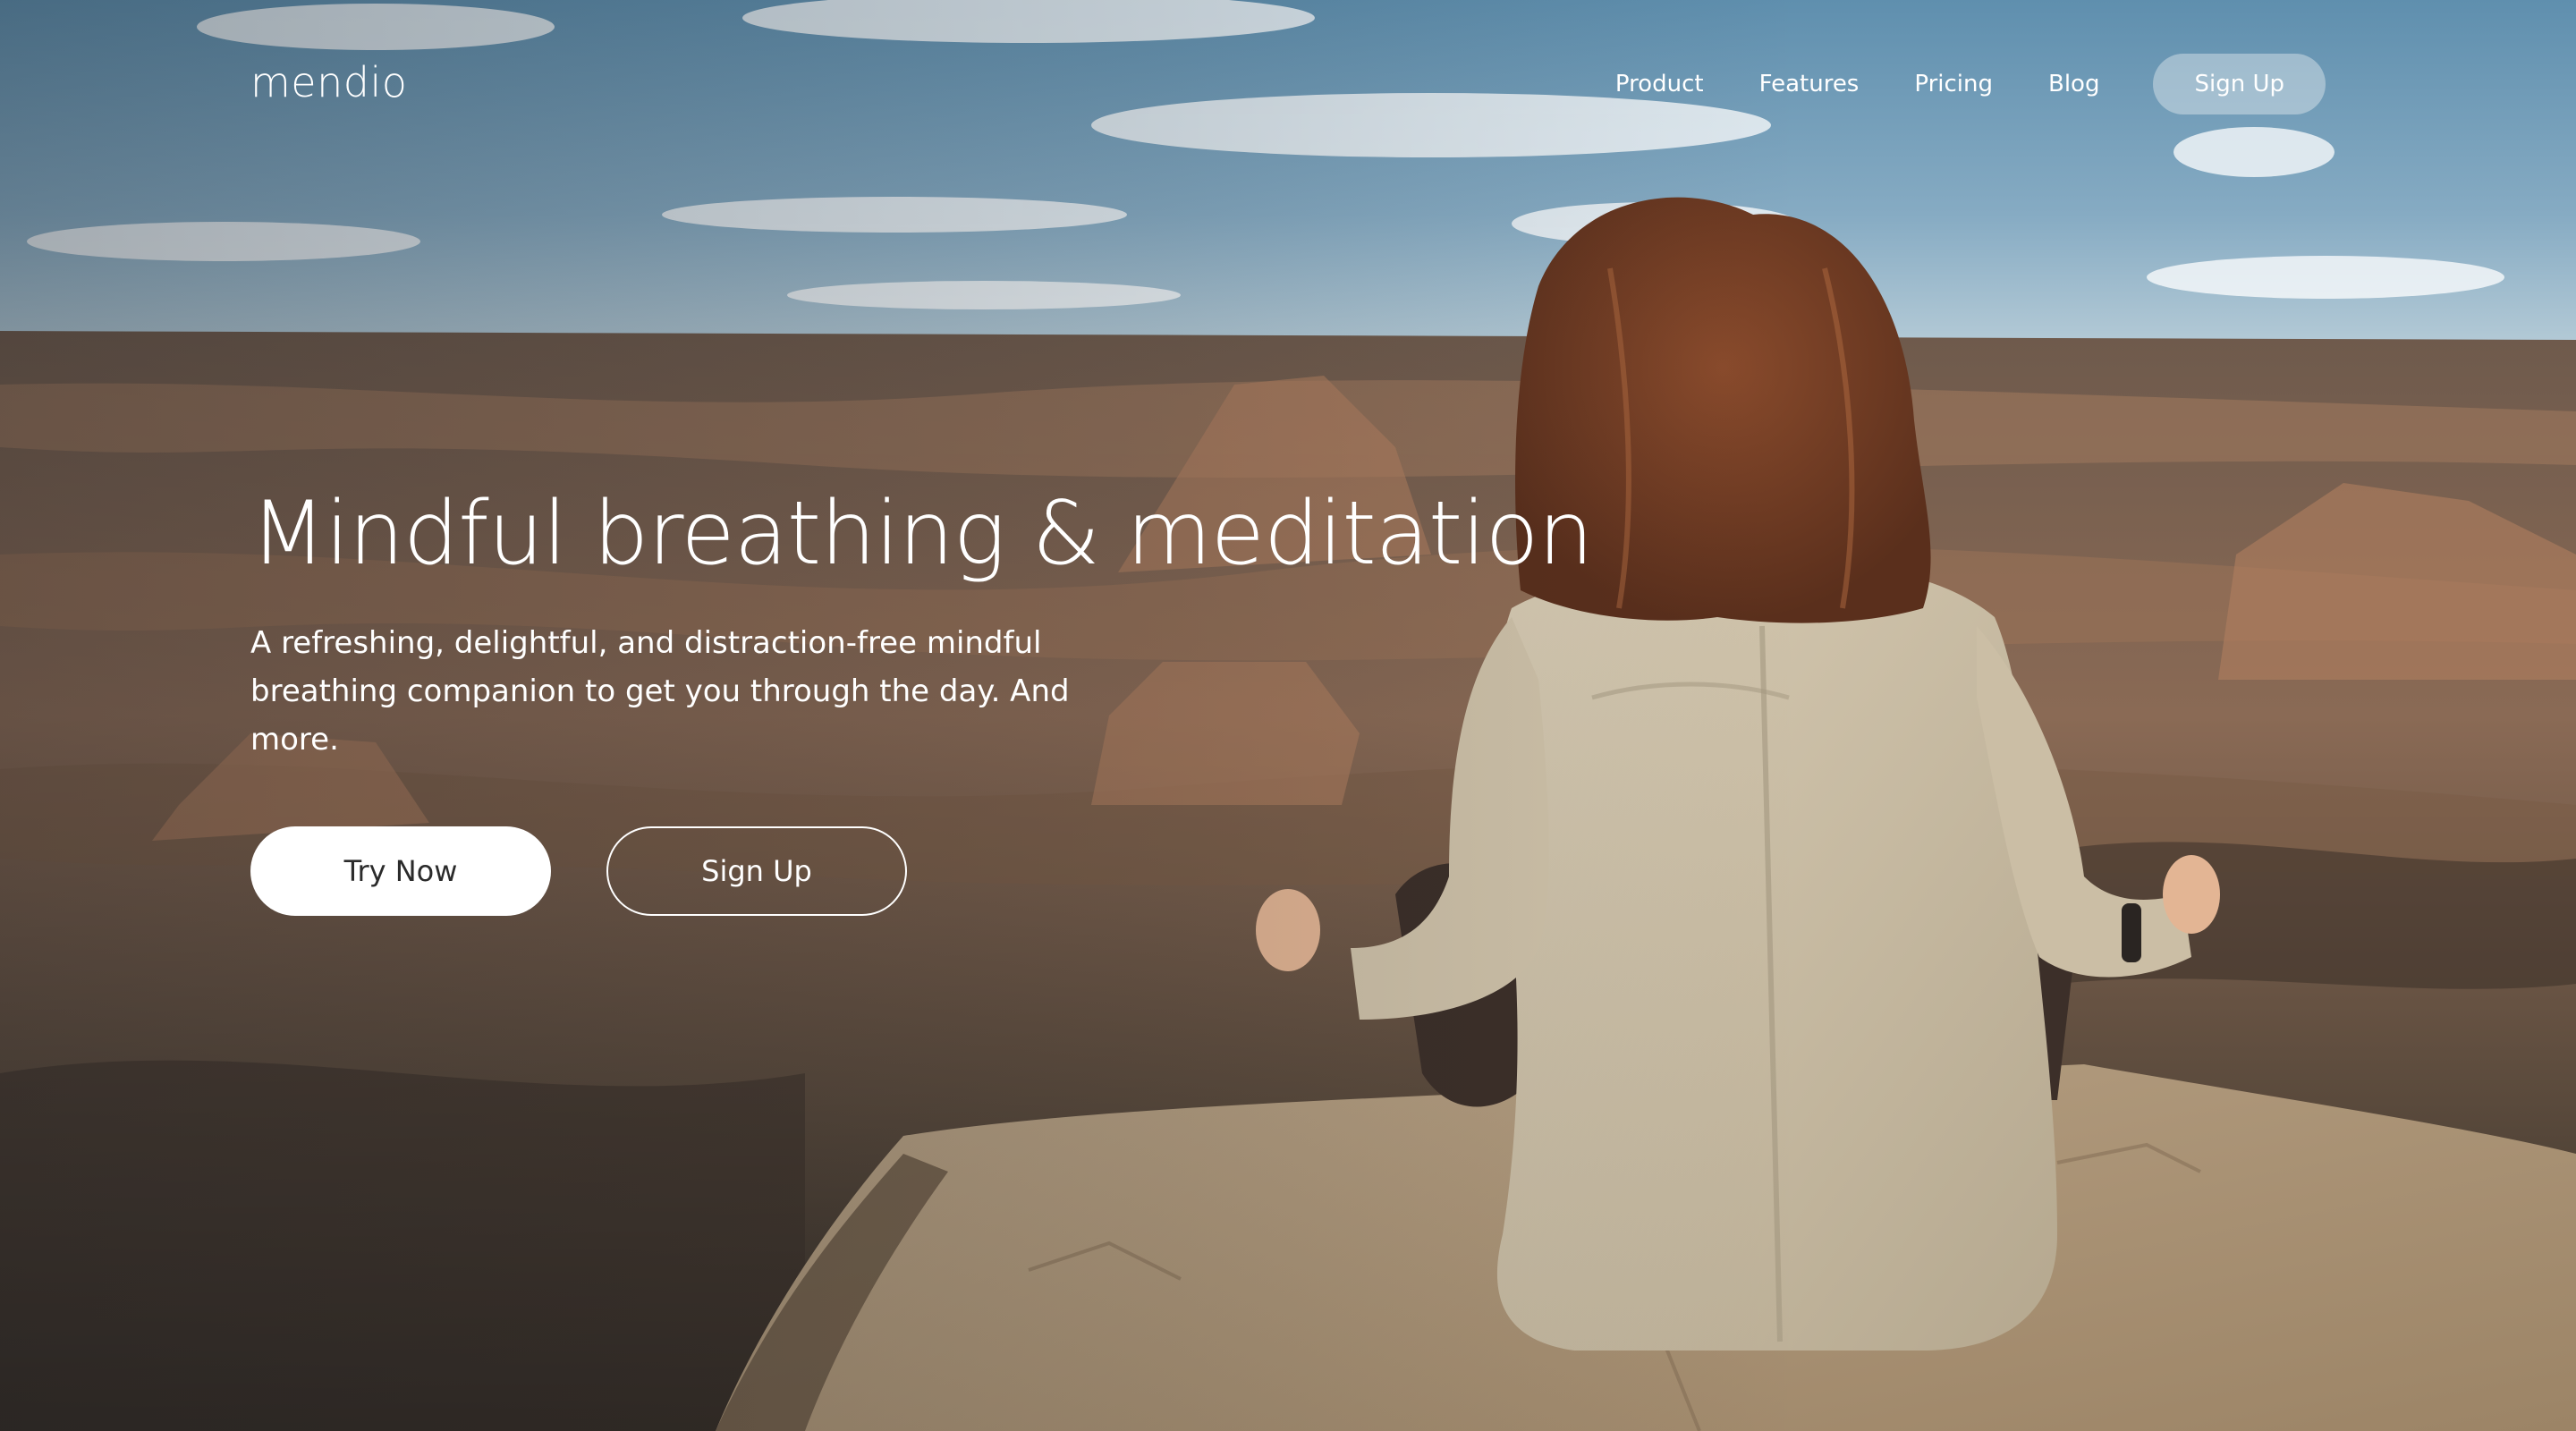 Image resolution: width=2576 pixels, height=1431 pixels. Describe the element at coordinates (1953, 84) in the screenshot. I see `nav-link-pricing: Pricing` at that location.